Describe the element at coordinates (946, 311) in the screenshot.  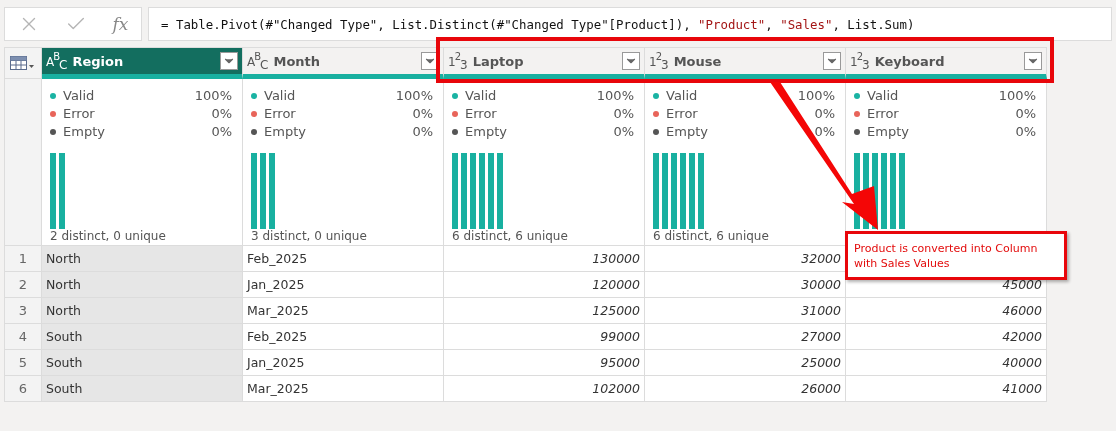
I see `table-cell: 46000` at that location.